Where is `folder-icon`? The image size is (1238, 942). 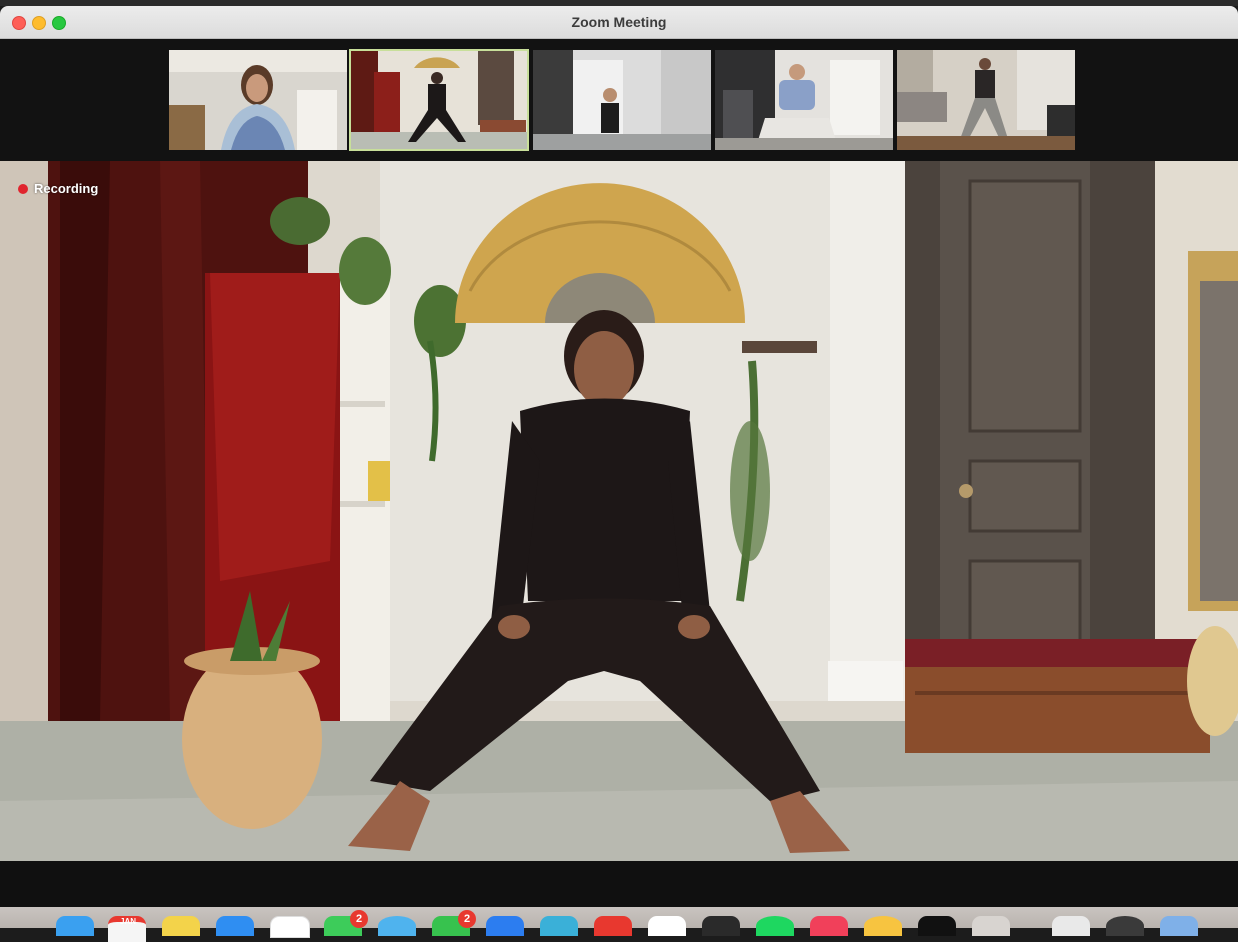 folder-icon is located at coordinates (1179, 926).